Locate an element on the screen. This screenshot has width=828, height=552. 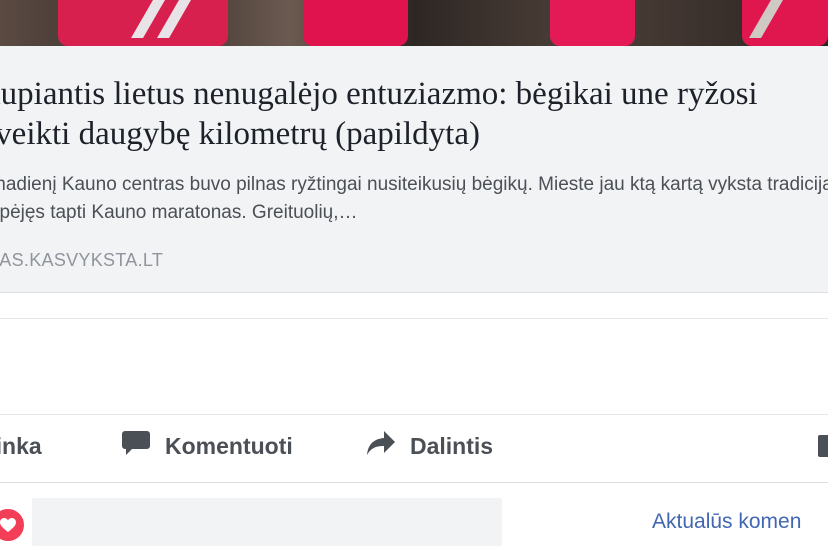
comment-sort-link: Aktualūs komen is located at coordinates (726, 522).